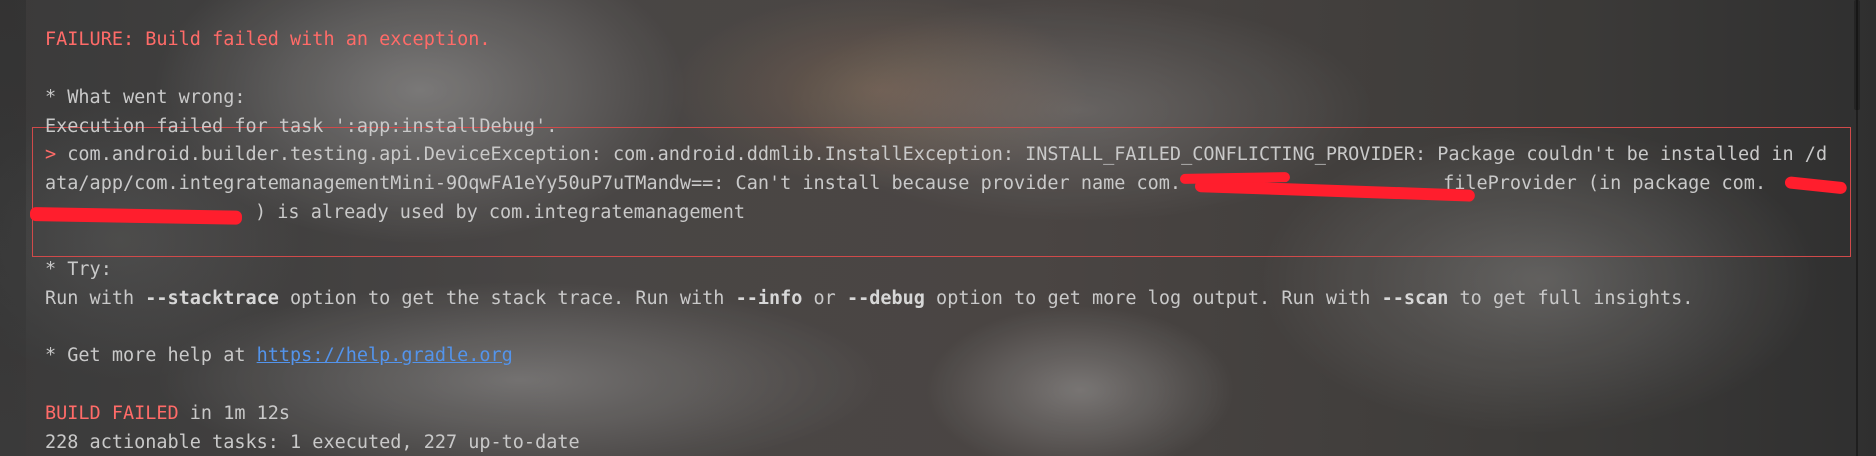 The image size is (1876, 456). Describe the element at coordinates (51, 154) in the screenshot. I see `exception-prompt-icon: >` at that location.